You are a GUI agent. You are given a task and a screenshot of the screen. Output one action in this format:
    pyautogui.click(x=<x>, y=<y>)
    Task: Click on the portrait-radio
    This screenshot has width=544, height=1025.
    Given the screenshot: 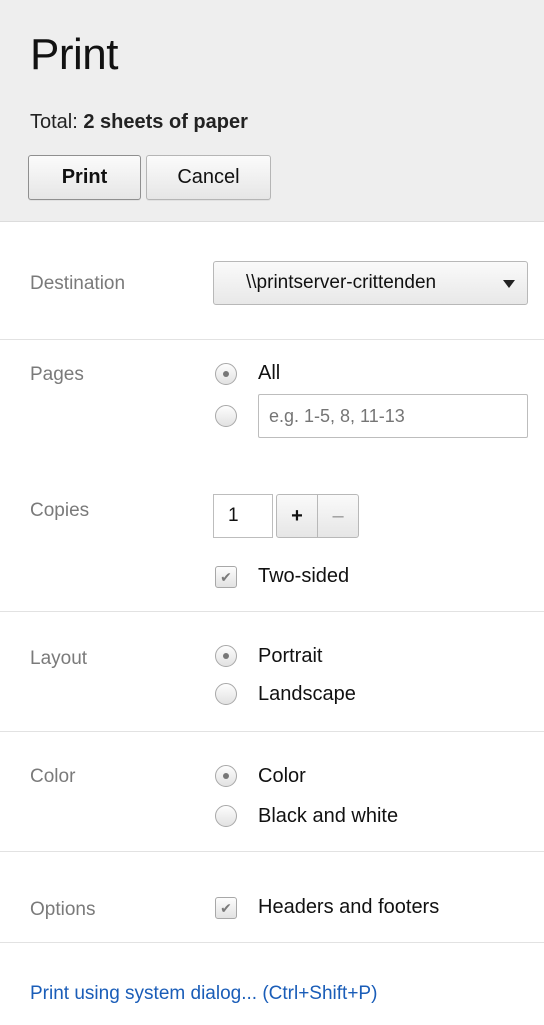 What is the action you would take?
    pyautogui.click(x=226, y=656)
    